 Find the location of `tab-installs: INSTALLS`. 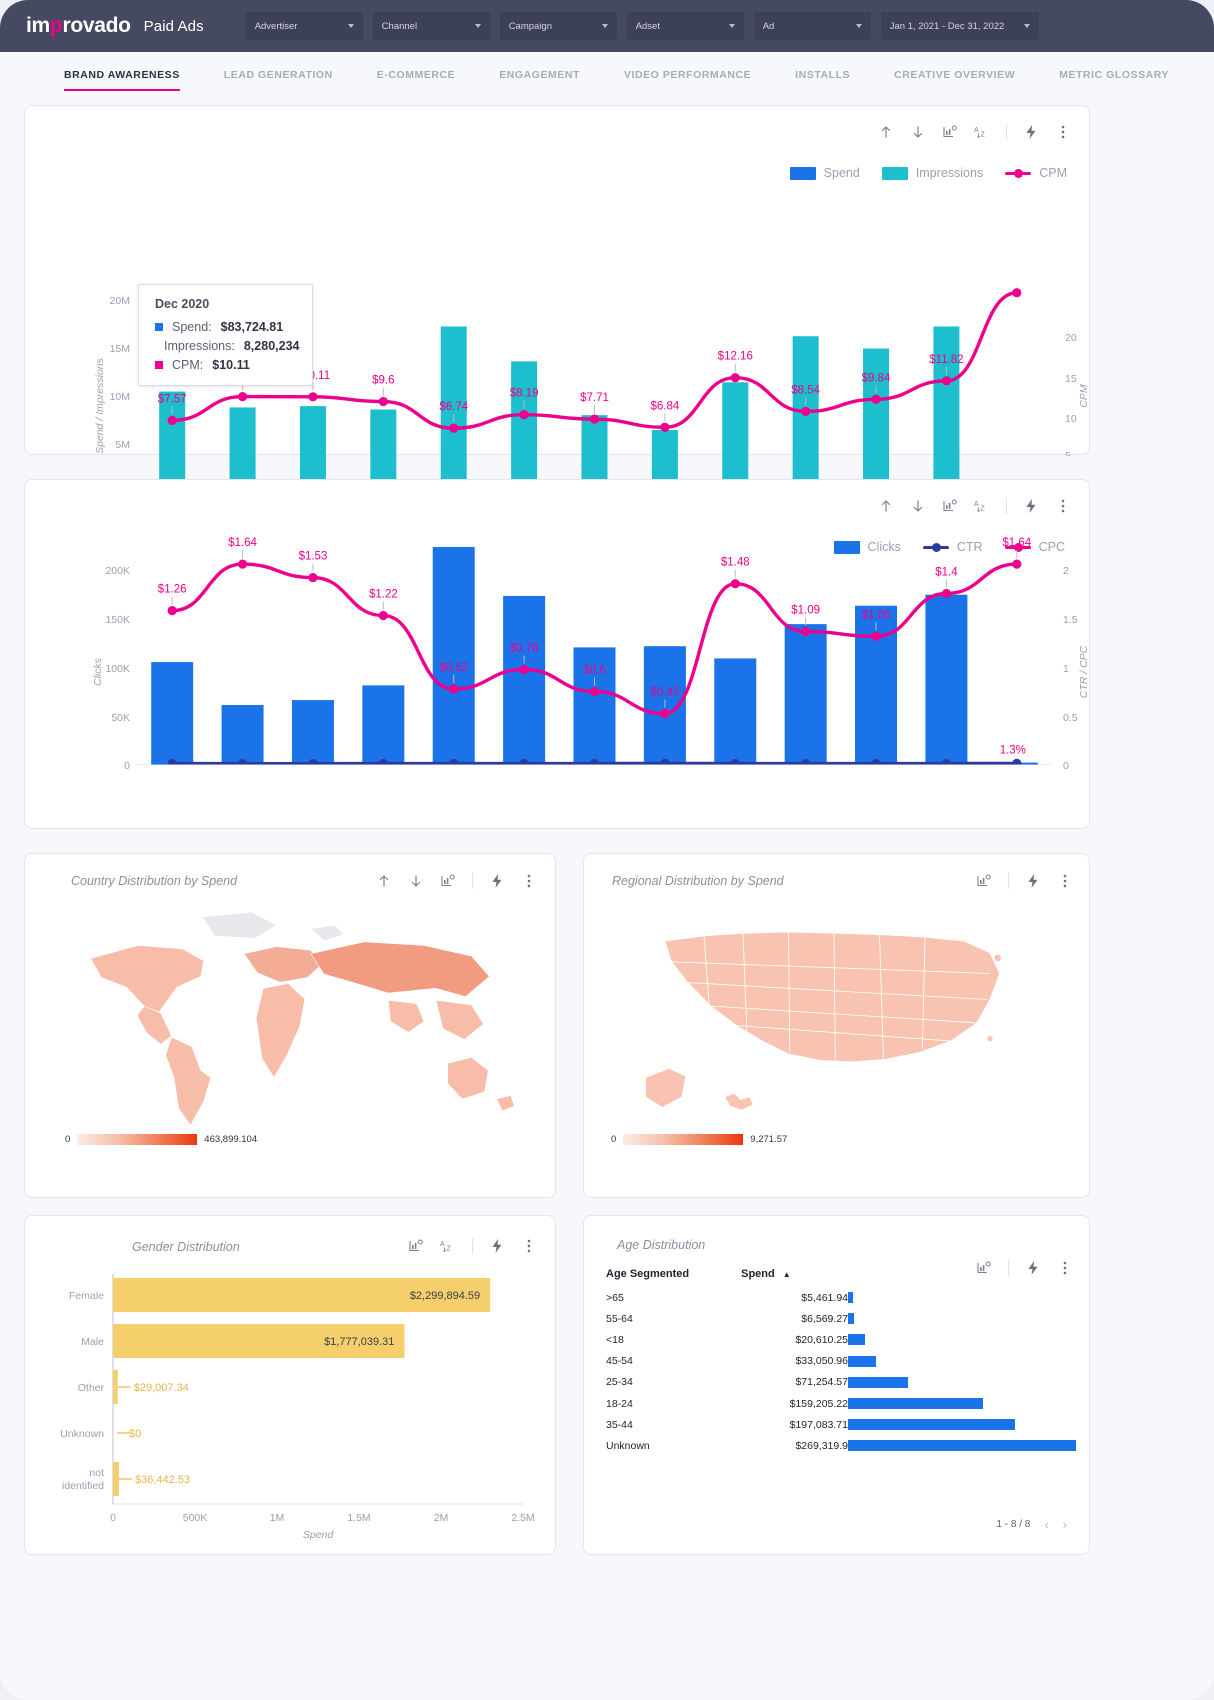

tab-installs: INSTALLS is located at coordinates (822, 74).